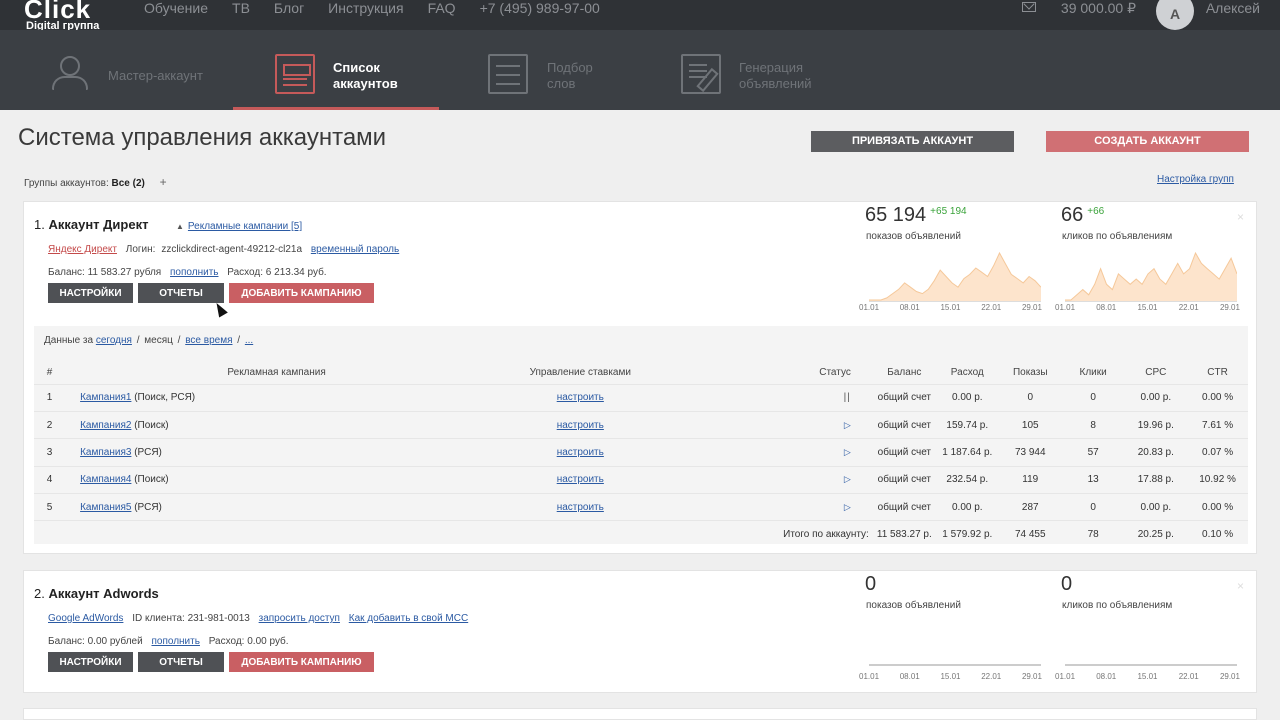  Describe the element at coordinates (105, 397) in the screenshot. I see `campaign-link: Кампания1` at that location.